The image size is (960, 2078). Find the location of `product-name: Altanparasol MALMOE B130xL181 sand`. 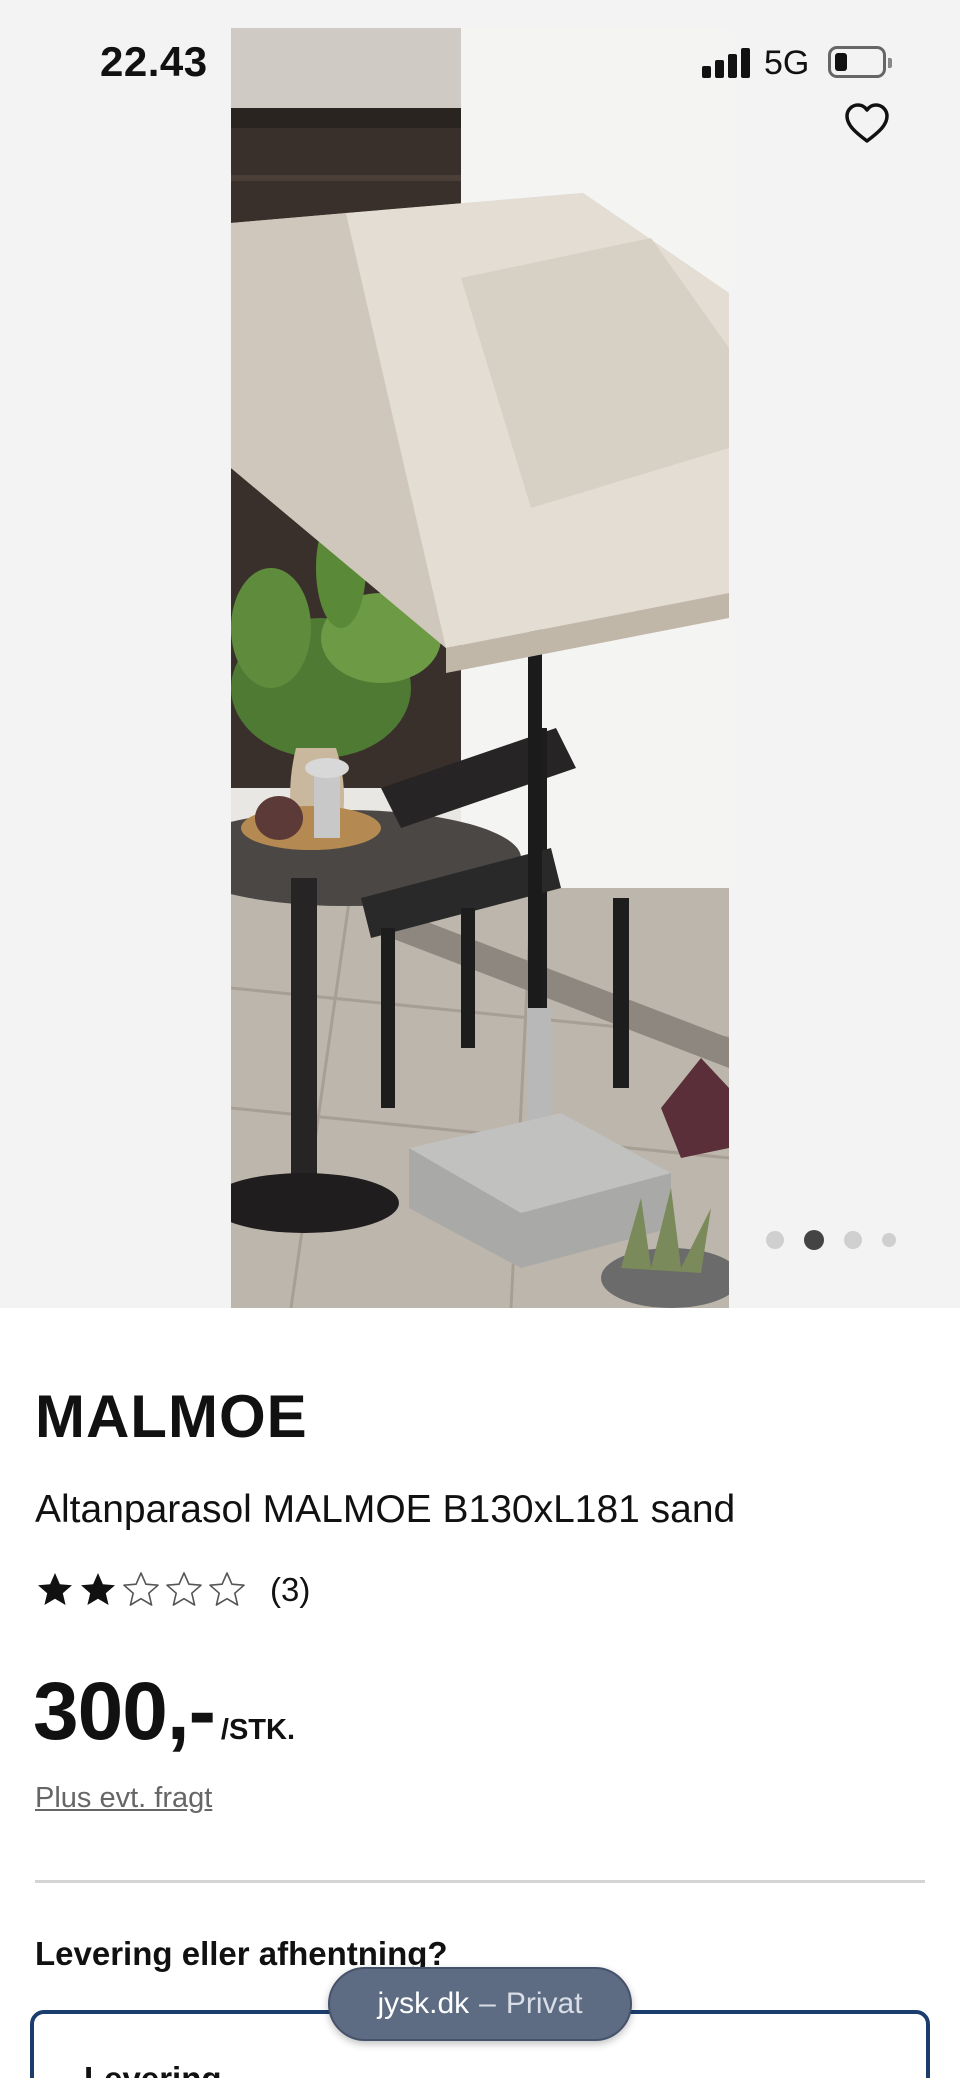

product-name: Altanparasol MALMOE B130xL181 sand is located at coordinates (385, 1509).